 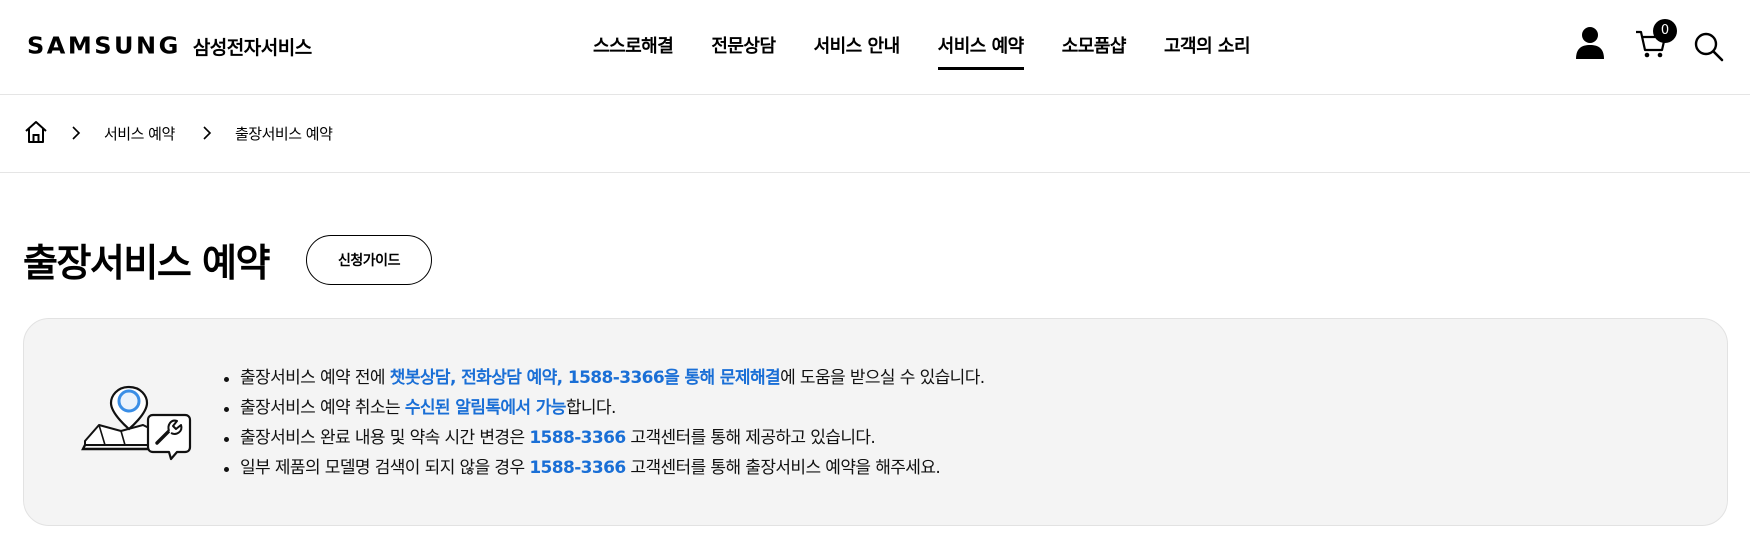 What do you see at coordinates (104, 46) in the screenshot?
I see `logo-wordmark: SAMSUNG` at bounding box center [104, 46].